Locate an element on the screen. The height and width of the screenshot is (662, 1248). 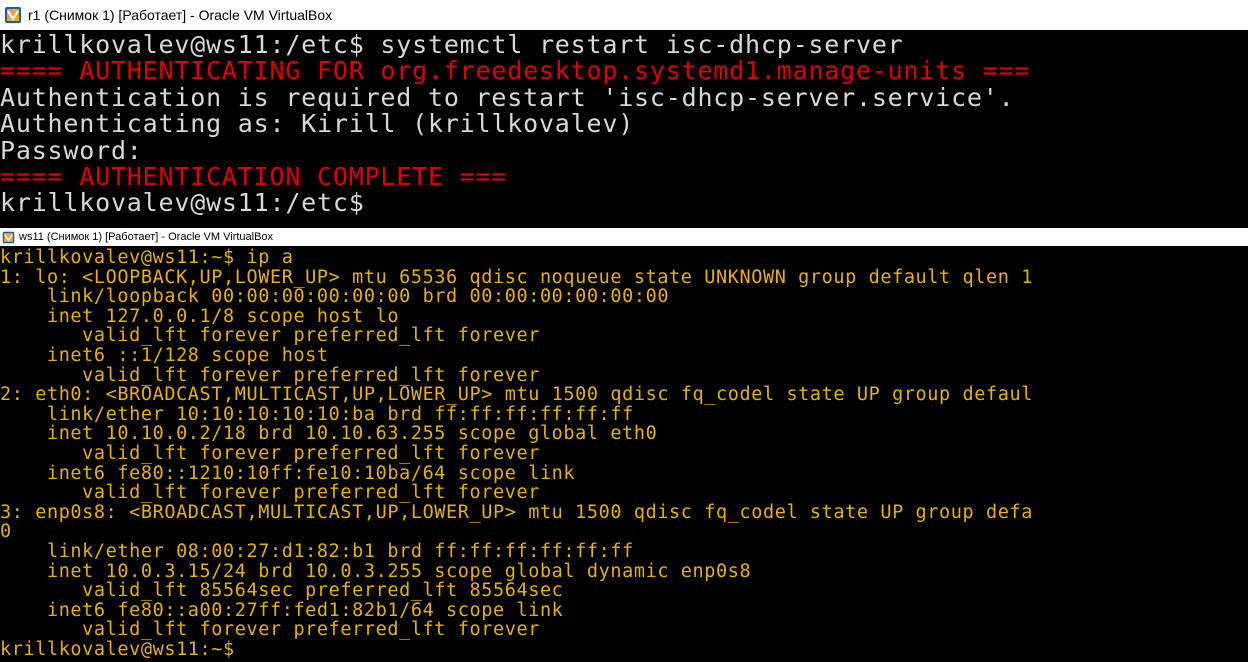
terminal-line: 0 is located at coordinates (6, 532).